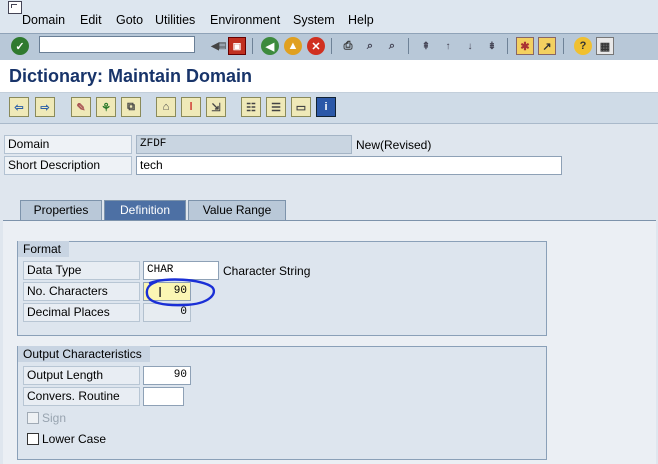  I want to click on page-title: Dictionary: Maintain Domain, so click(131, 76).